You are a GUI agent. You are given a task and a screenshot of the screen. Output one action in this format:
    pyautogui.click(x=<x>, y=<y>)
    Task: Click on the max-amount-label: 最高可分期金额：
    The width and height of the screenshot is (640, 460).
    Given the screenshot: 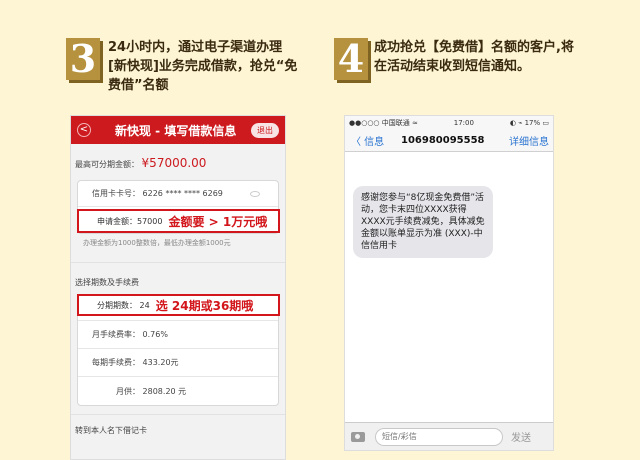 What is the action you would take?
    pyautogui.click(x=107, y=164)
    